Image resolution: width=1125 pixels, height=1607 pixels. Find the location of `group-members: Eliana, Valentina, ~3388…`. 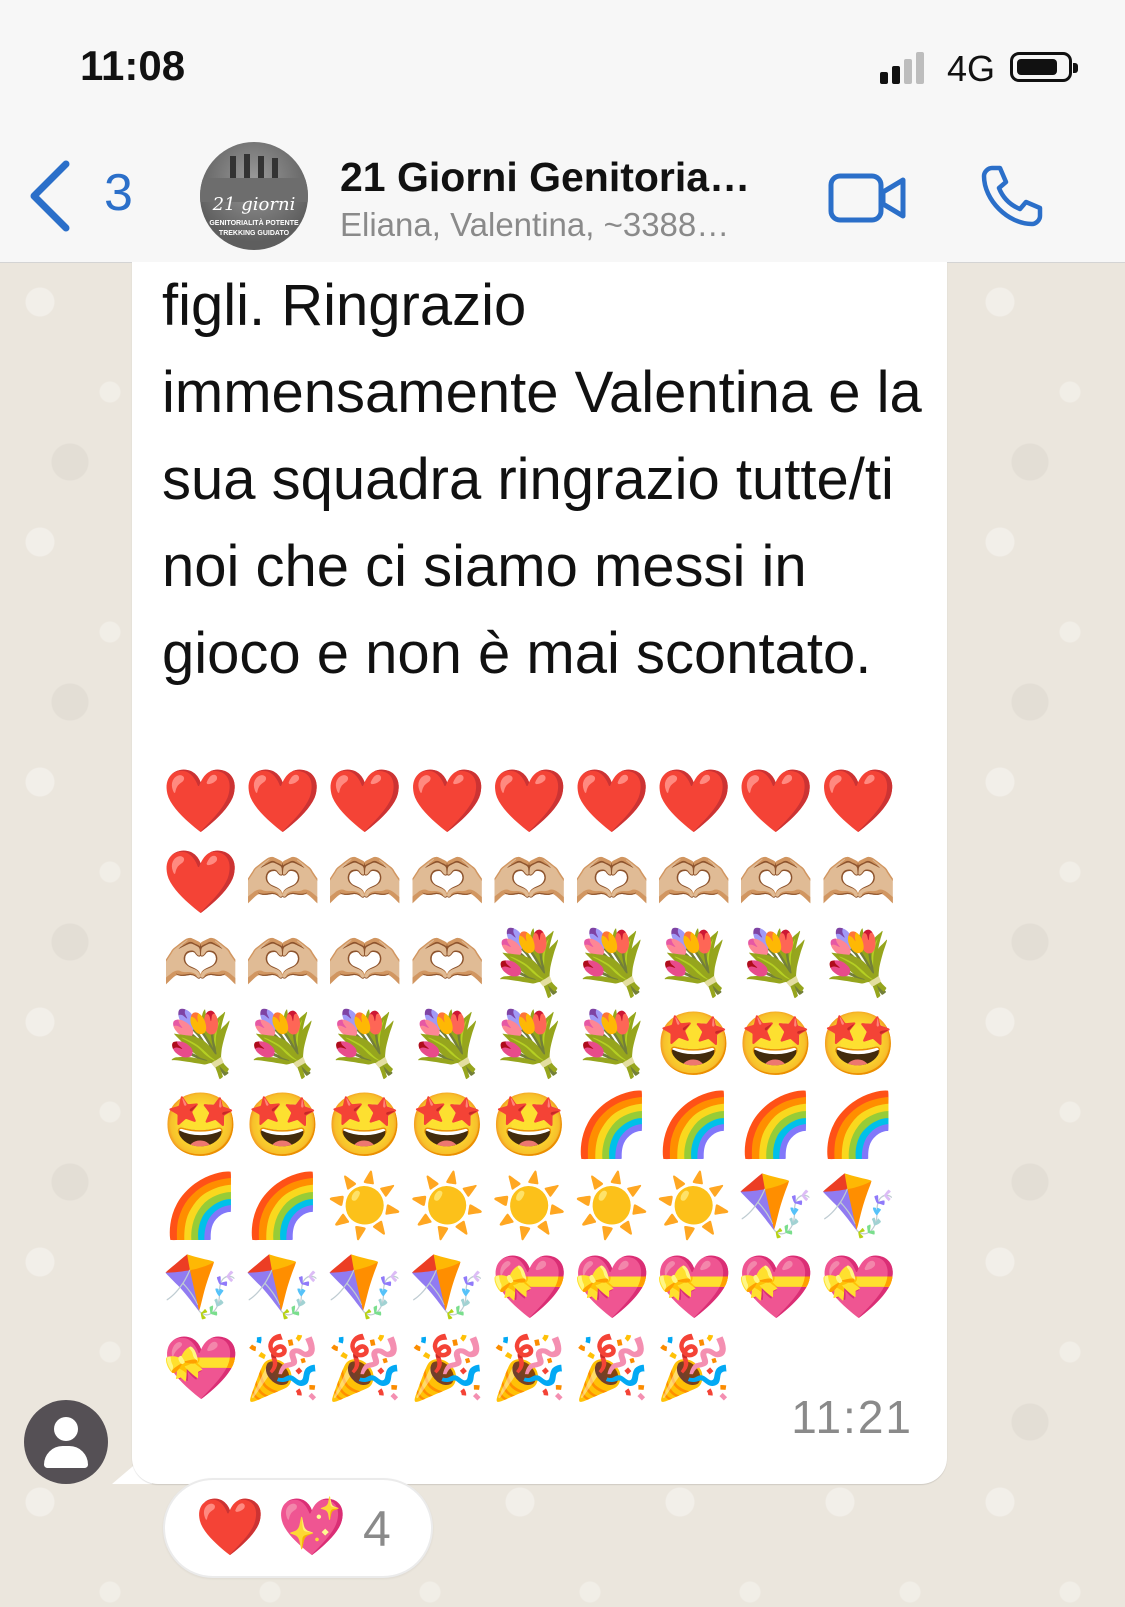

group-members: Eliana, Valentina, ~3388… is located at coordinates (534, 225).